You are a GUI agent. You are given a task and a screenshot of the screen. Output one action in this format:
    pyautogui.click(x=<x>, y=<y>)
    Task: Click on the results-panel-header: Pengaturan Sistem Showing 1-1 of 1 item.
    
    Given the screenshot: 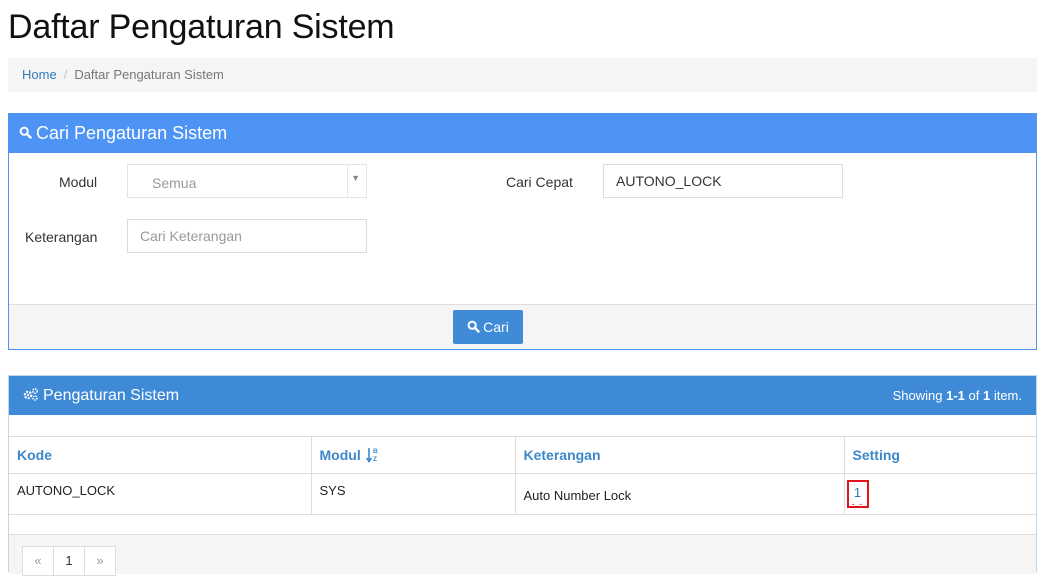 What is the action you would take?
    pyautogui.click(x=522, y=395)
    